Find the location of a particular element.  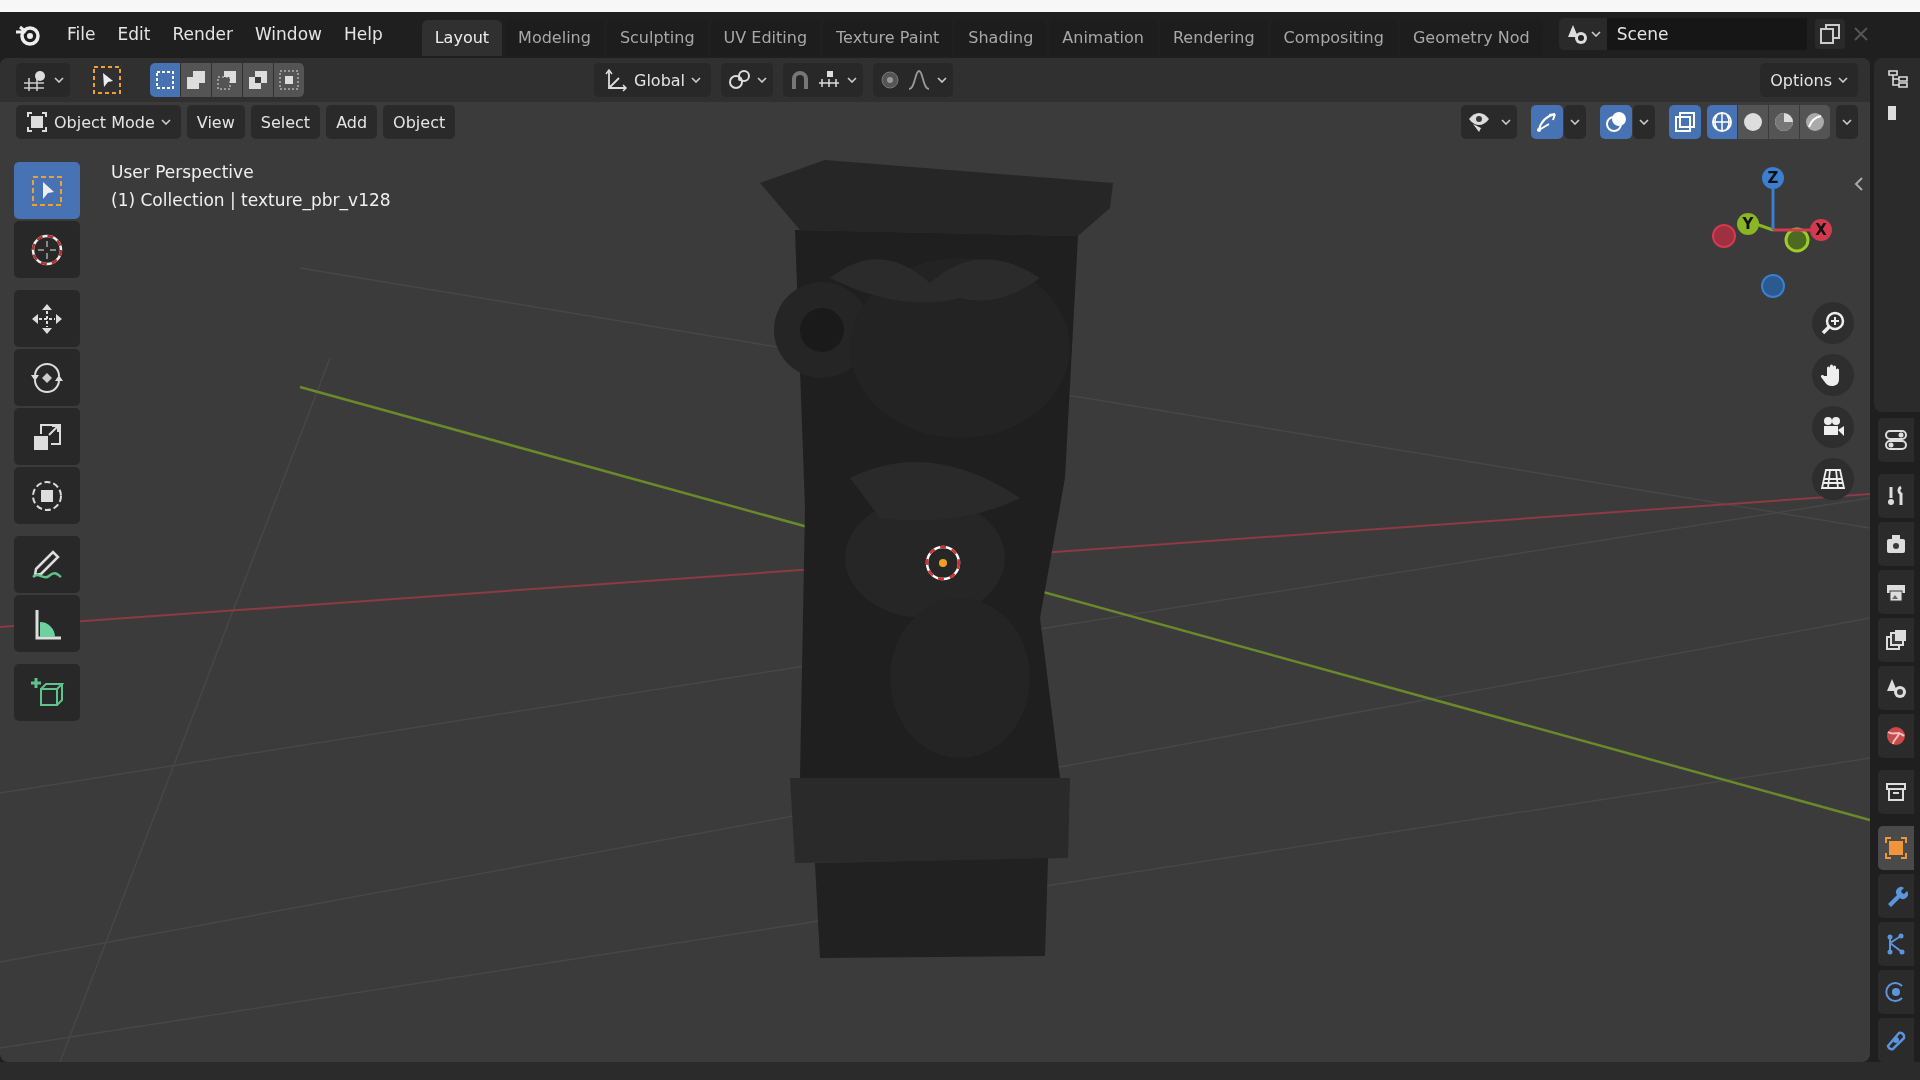

particles-tab is located at coordinates (1896, 944).